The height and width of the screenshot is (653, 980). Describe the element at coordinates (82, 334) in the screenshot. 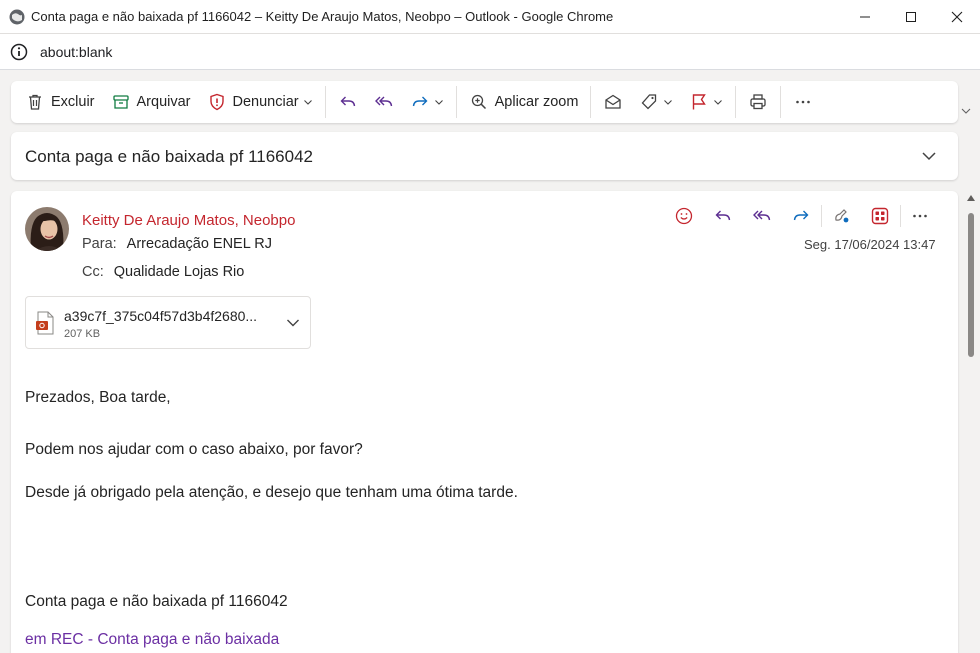

I see `attachment-size: 207 KB` at that location.